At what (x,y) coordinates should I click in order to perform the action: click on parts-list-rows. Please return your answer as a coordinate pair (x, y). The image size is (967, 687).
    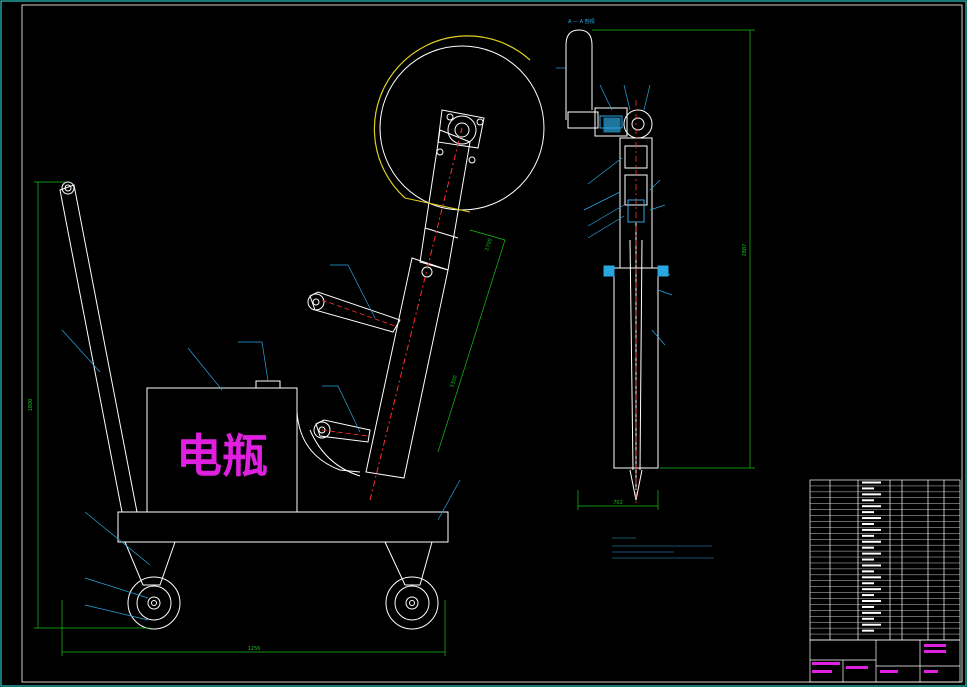
    Looking at the image, I should click on (885, 558).